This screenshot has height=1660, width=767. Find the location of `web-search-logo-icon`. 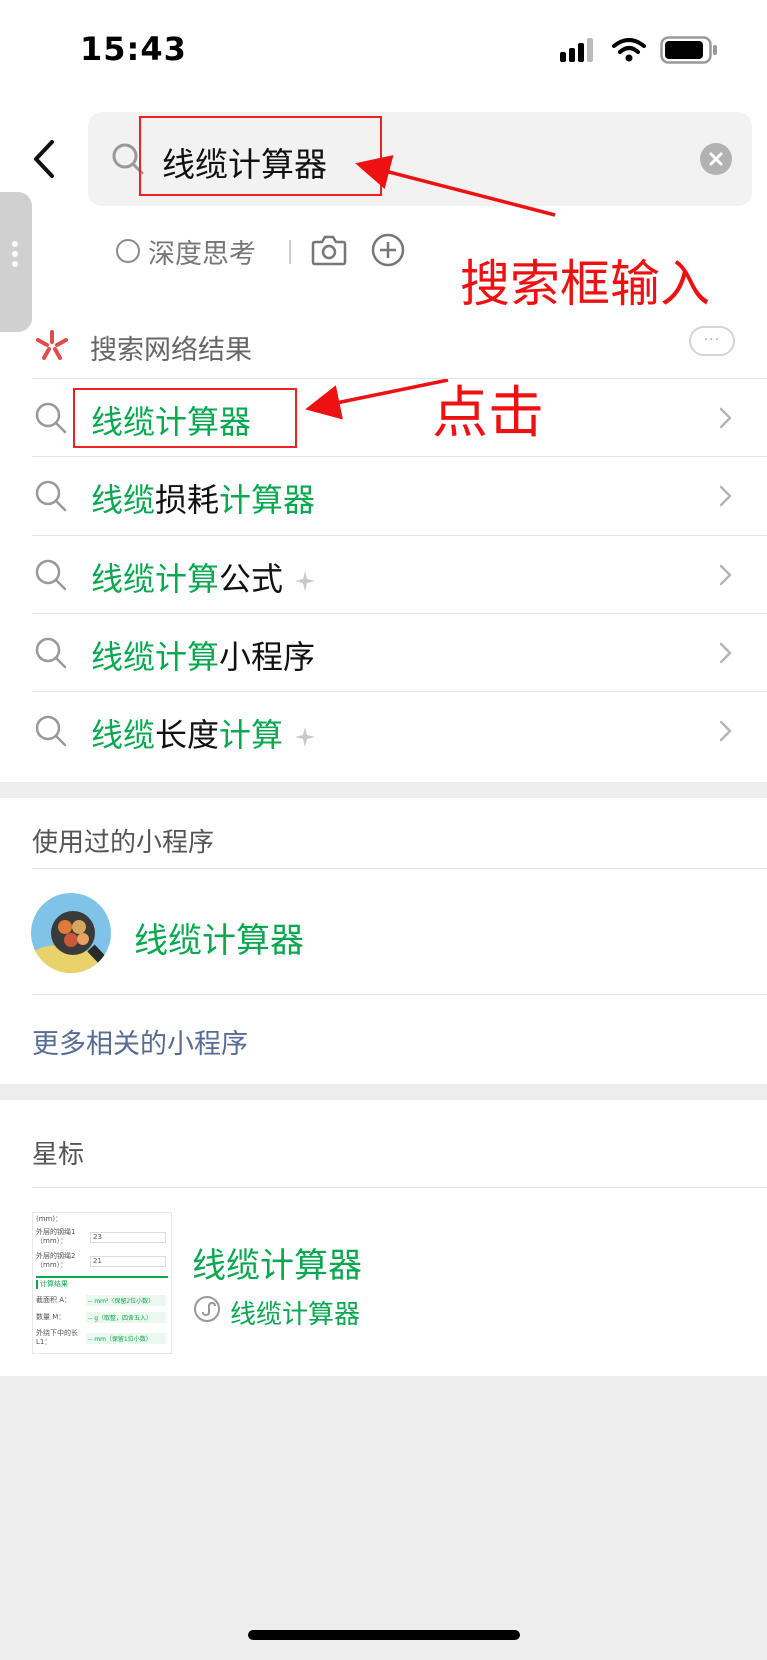

web-search-logo-icon is located at coordinates (52, 345).